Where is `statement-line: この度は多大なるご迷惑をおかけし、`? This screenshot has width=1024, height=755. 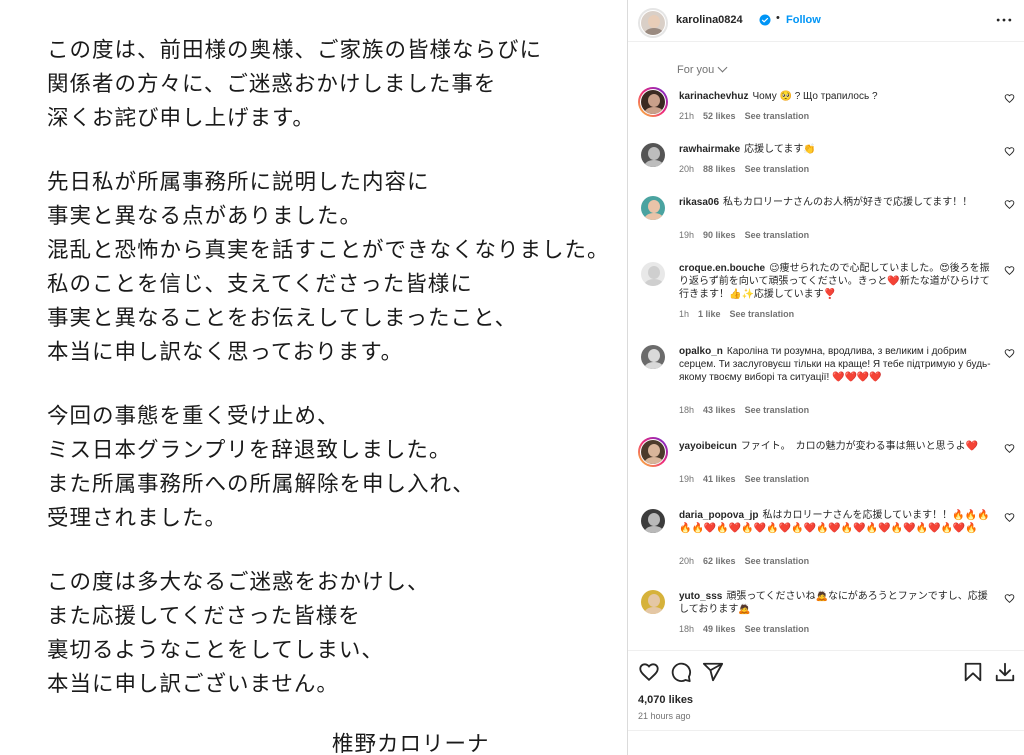
statement-line: この度は多大なるご迷惑をおかけし、 is located at coordinates (238, 582).